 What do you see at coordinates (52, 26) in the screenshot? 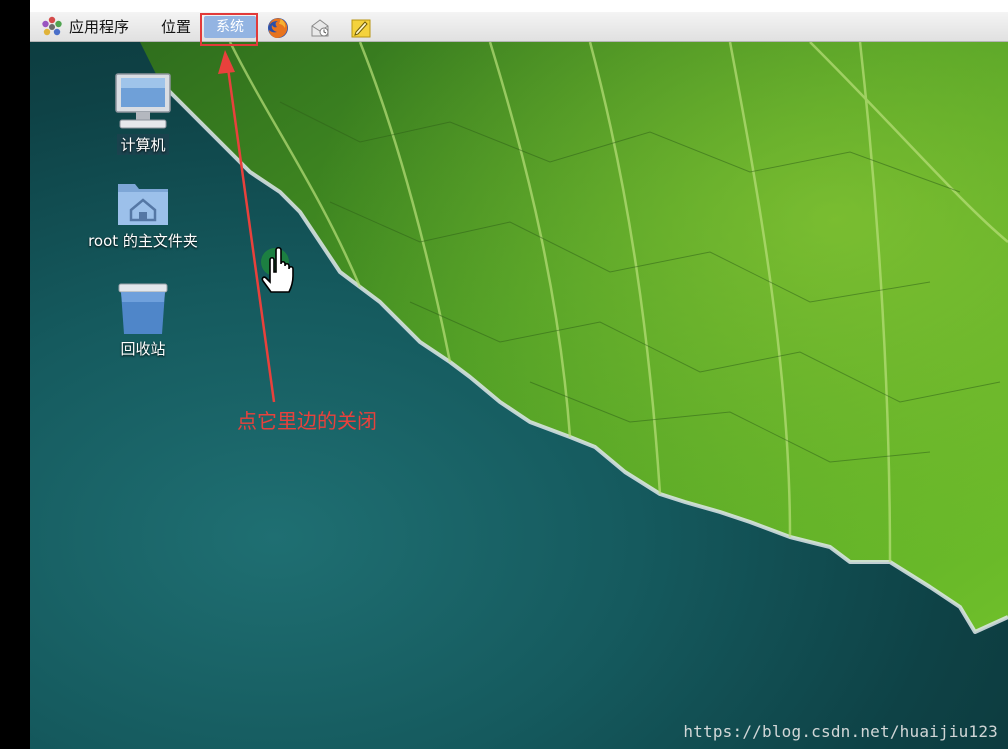
I see `applications-icon` at bounding box center [52, 26].